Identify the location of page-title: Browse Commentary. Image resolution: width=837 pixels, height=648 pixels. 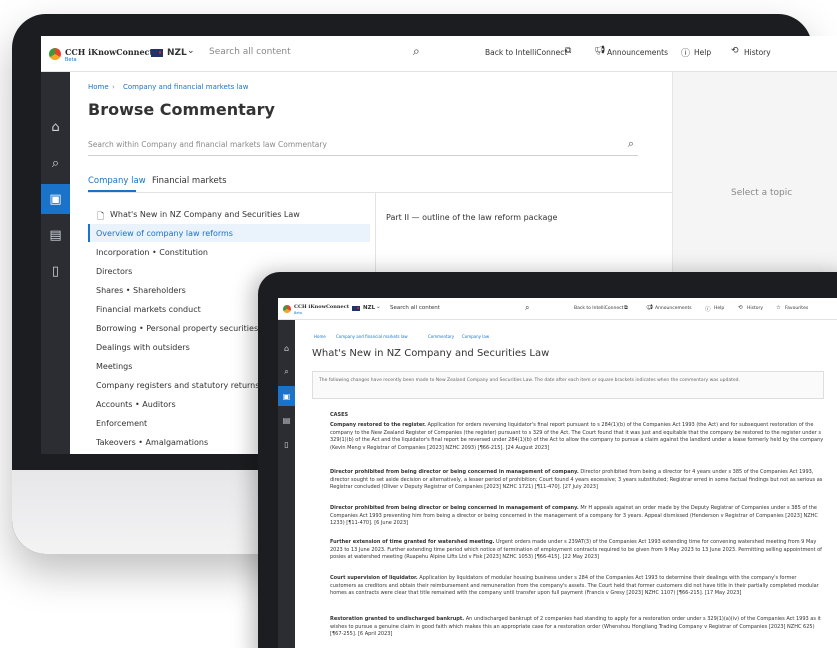
(181, 109).